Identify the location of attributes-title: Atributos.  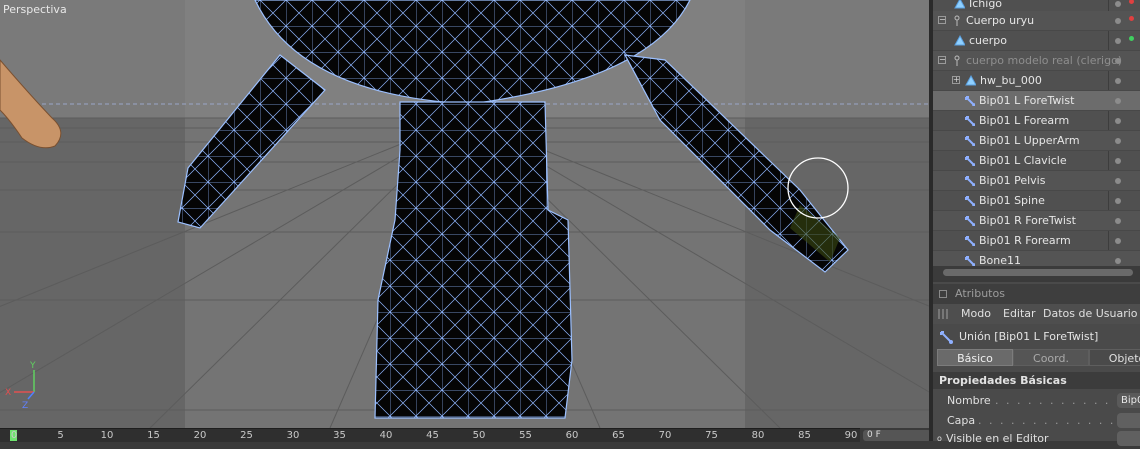
(980, 293).